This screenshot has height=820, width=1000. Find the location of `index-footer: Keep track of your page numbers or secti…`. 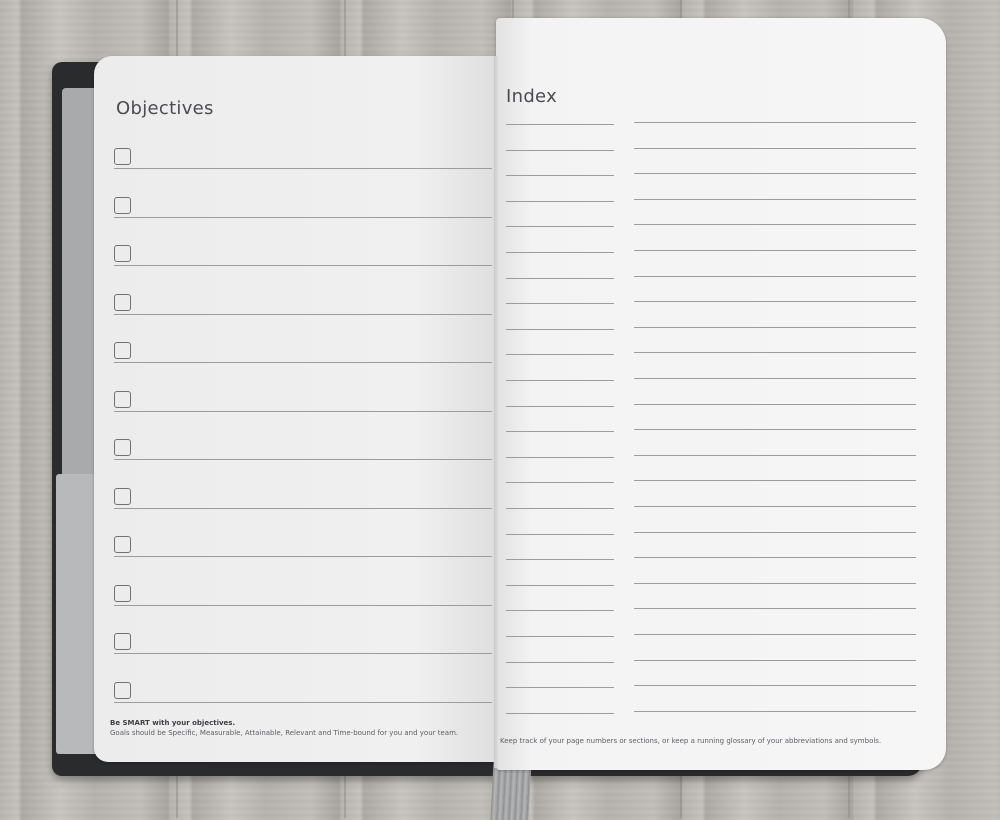

index-footer: Keep track of your page numbers or secti… is located at coordinates (691, 741).